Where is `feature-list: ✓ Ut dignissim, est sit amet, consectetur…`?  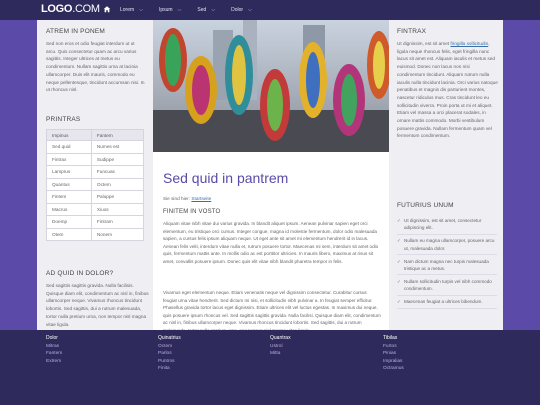
feature-list: ✓ Ut dignissim, est sit amet, consectetur… is located at coordinates (447, 264).